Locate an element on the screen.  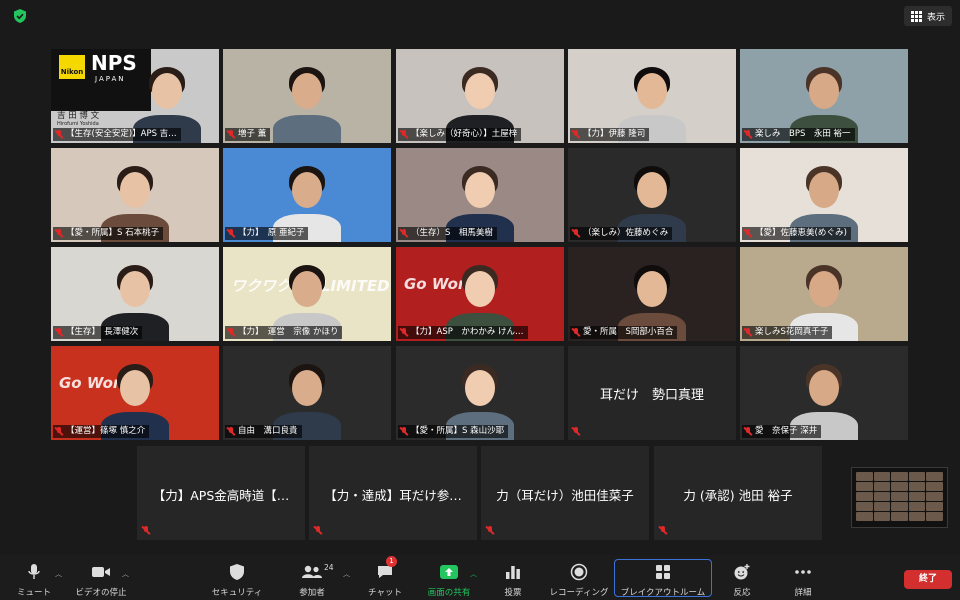
bar-chart-icon is located at coordinates (513, 572).